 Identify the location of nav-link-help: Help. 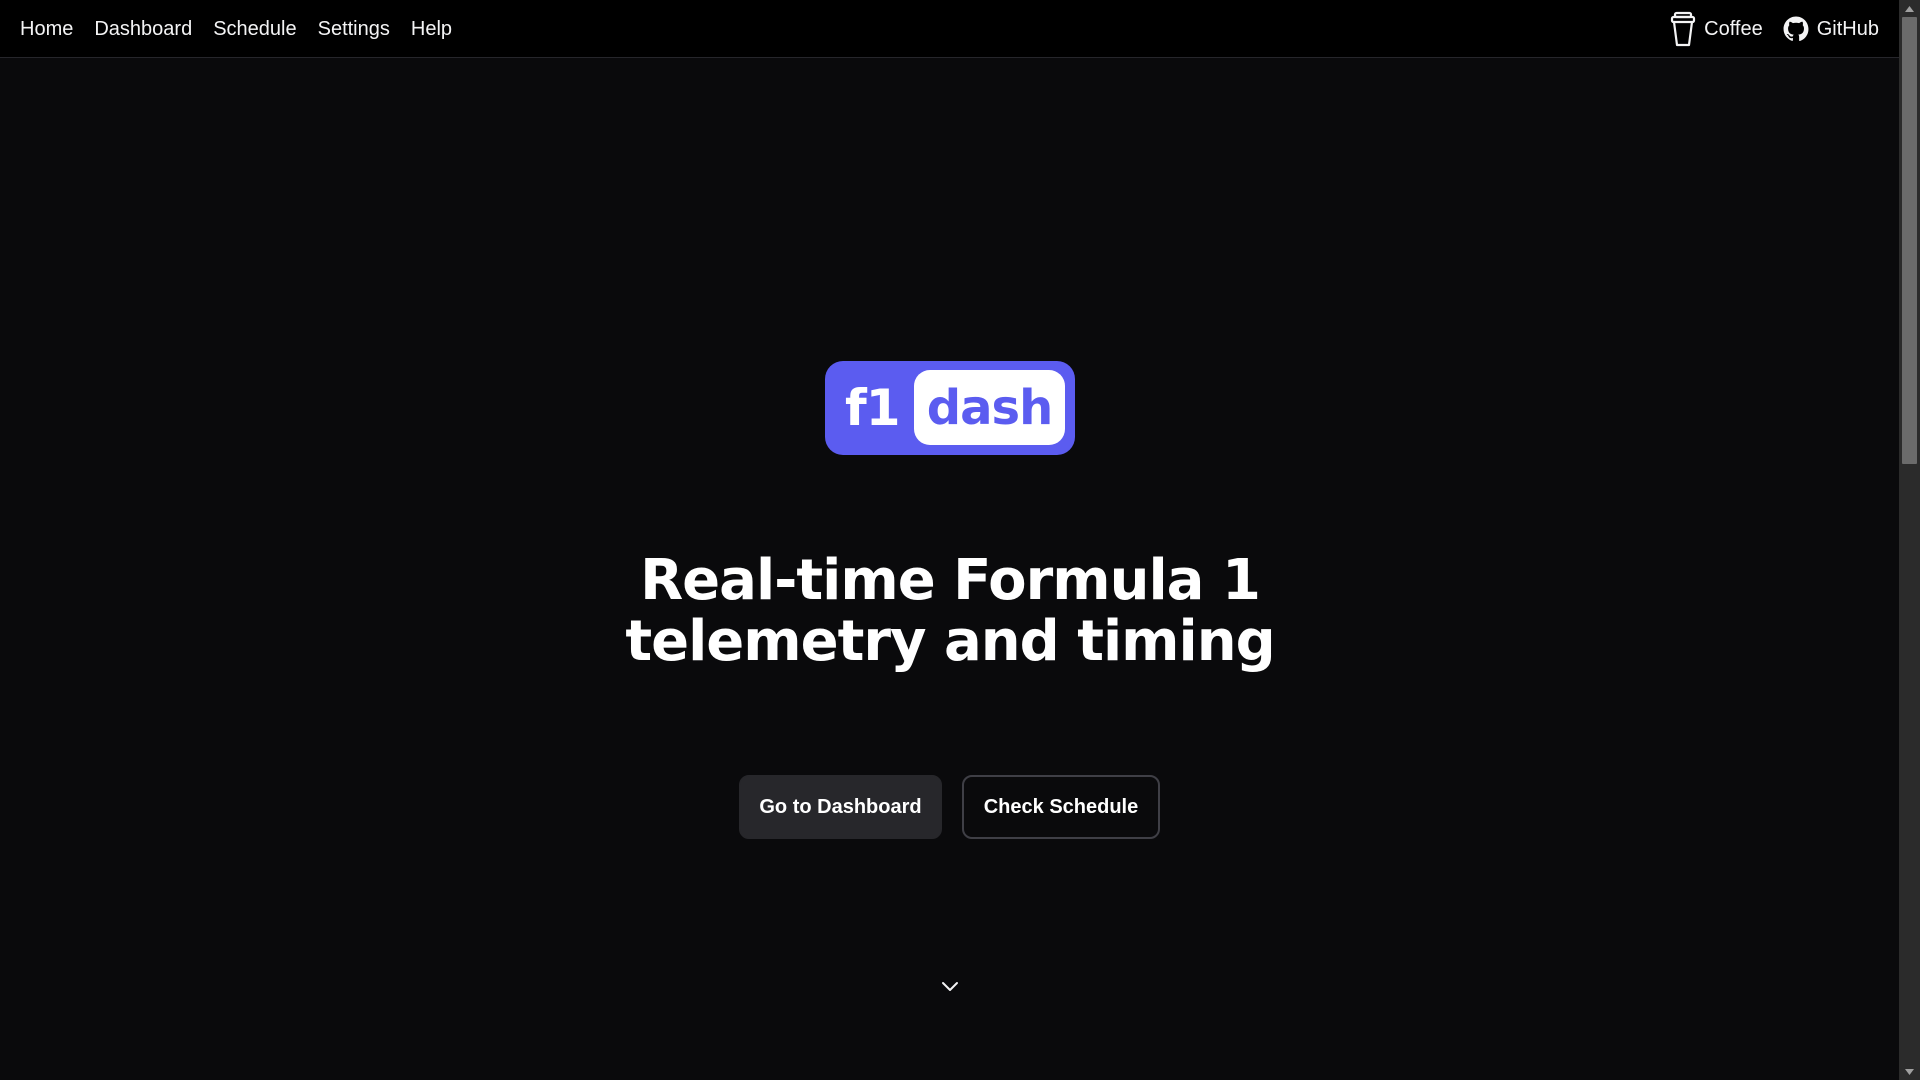
(431, 29).